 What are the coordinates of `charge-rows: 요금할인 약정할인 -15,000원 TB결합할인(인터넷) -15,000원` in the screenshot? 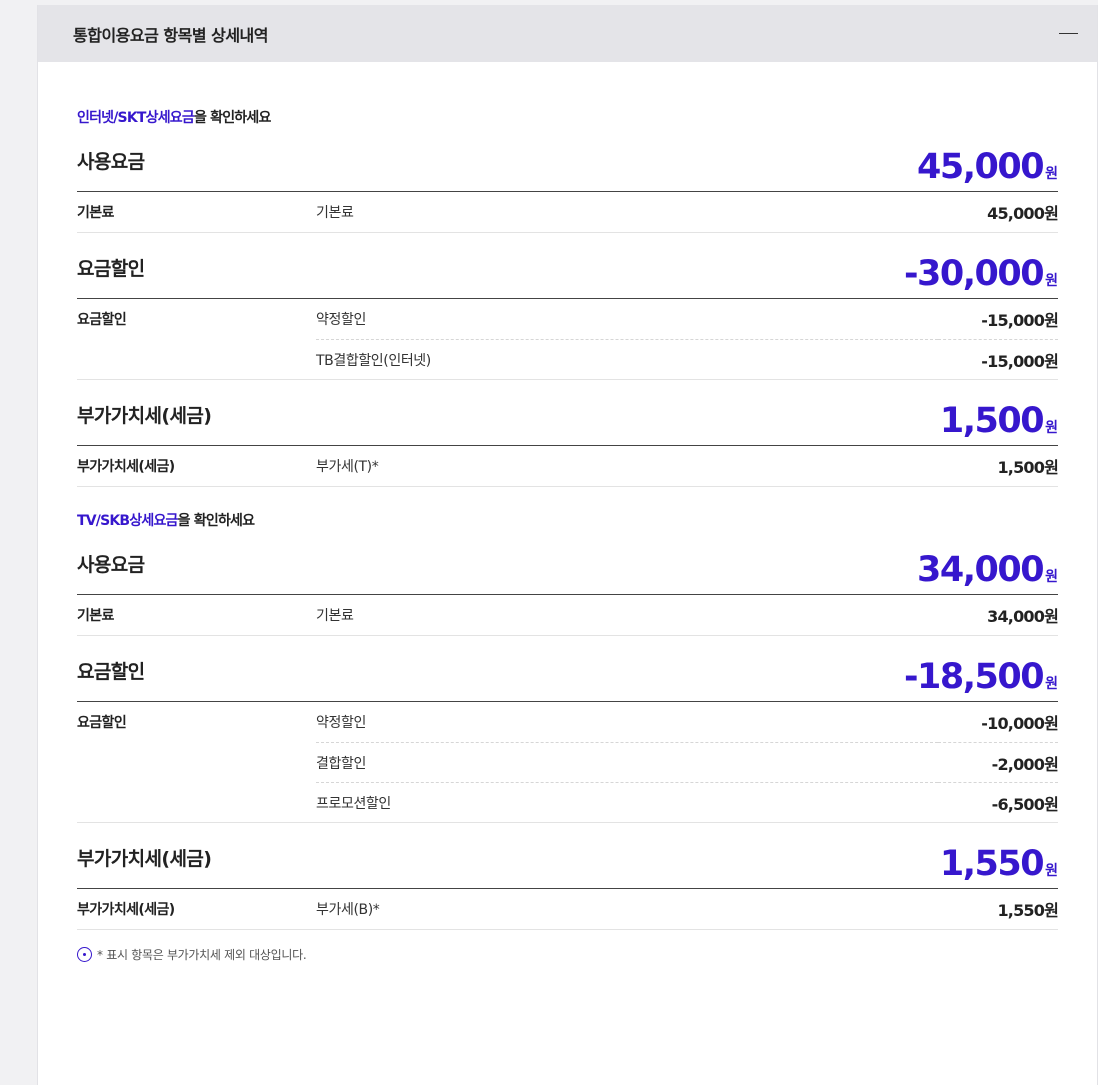 It's located at (568, 339).